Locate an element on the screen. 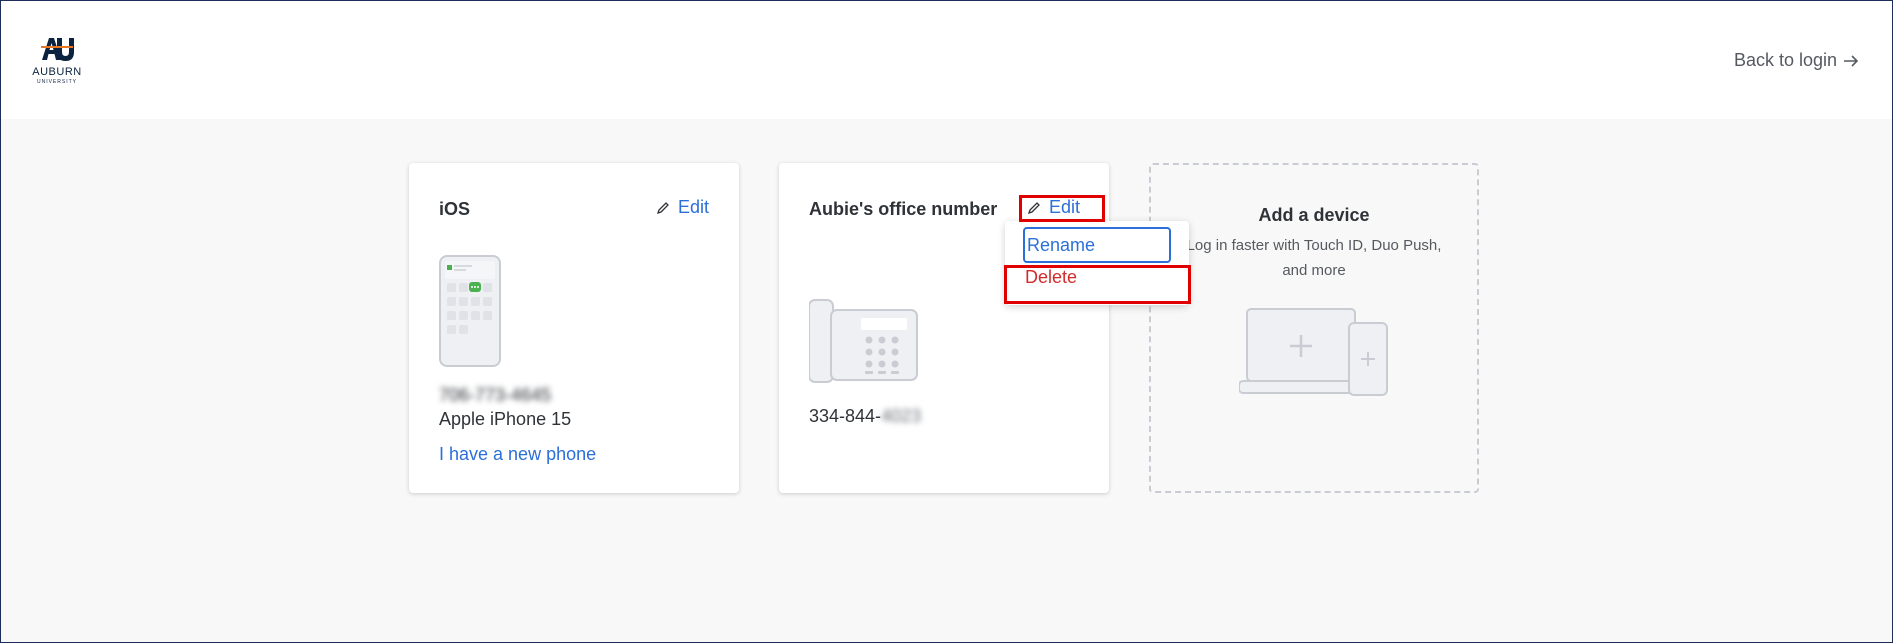  device-model: Apple iPhone 15 is located at coordinates (505, 419).